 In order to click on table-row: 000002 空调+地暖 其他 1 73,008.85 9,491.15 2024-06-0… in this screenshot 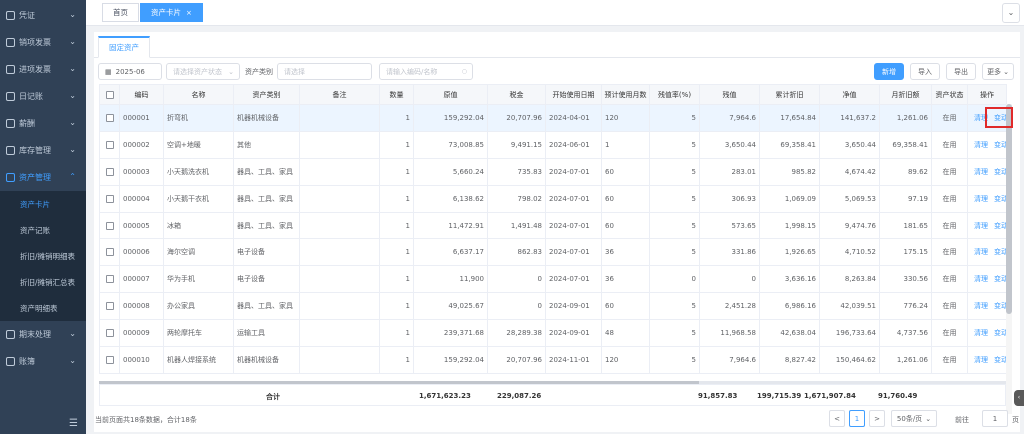, I will do `click(553, 144)`.